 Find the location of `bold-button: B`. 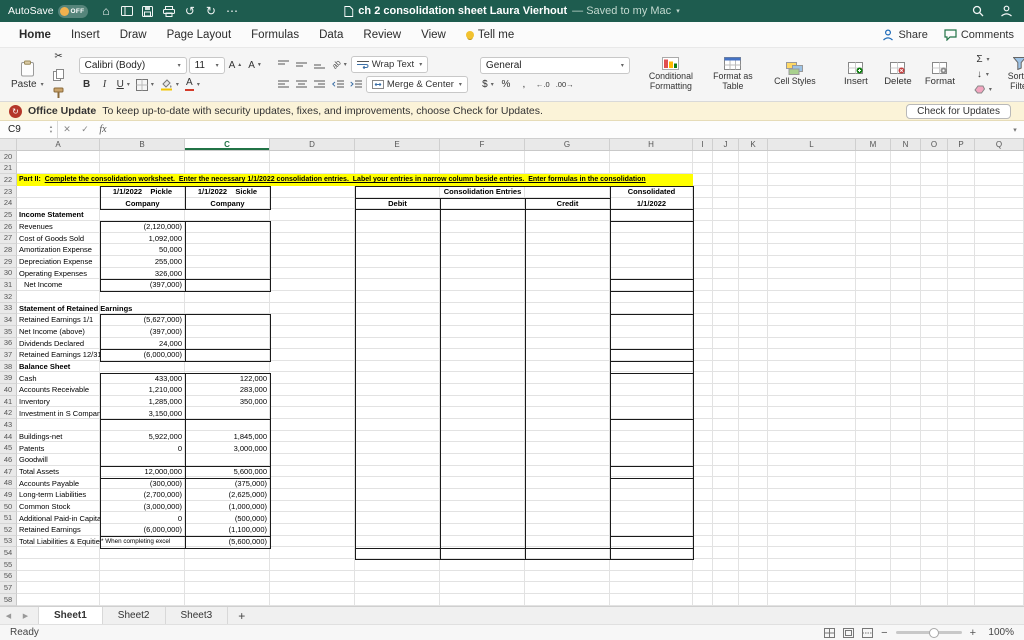

bold-button: B is located at coordinates (87, 85).